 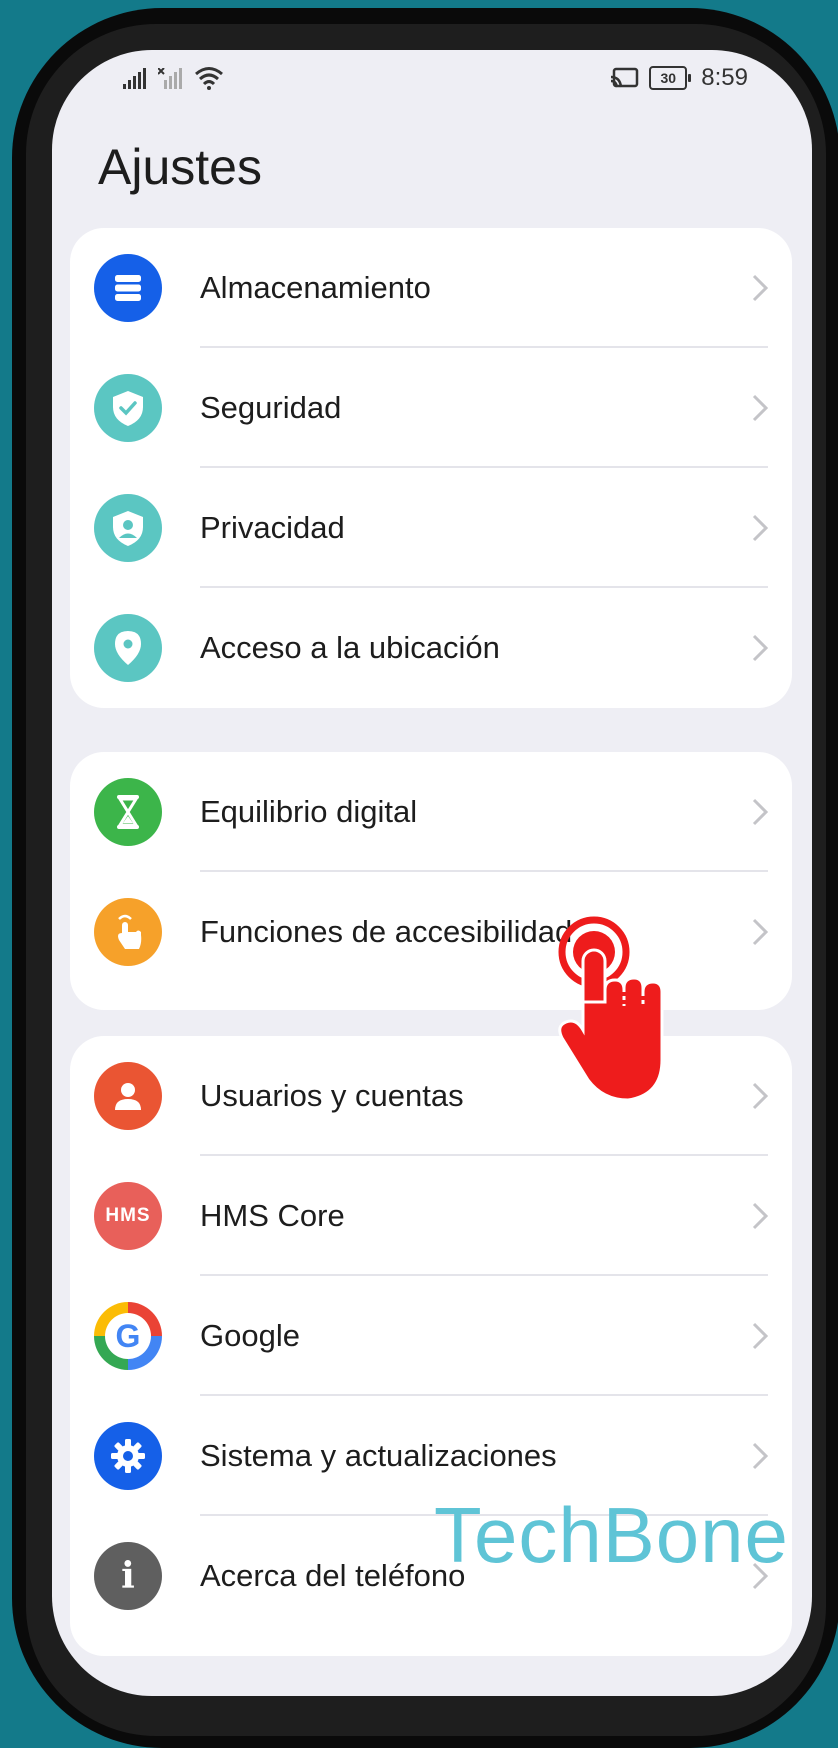 I want to click on wifi-icon, so click(x=209, y=78).